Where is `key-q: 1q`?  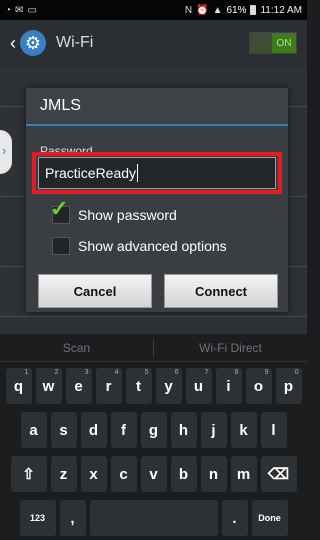 key-q: 1q is located at coordinates (18, 386).